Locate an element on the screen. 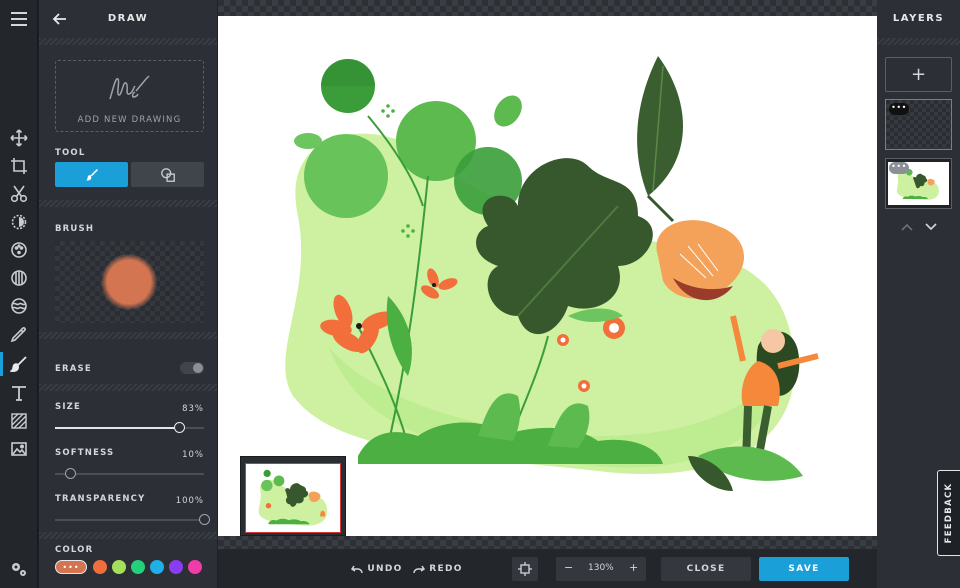 Image resolution: width=960 pixels, height=588 pixels. shapes-icon is located at coordinates (167, 174).